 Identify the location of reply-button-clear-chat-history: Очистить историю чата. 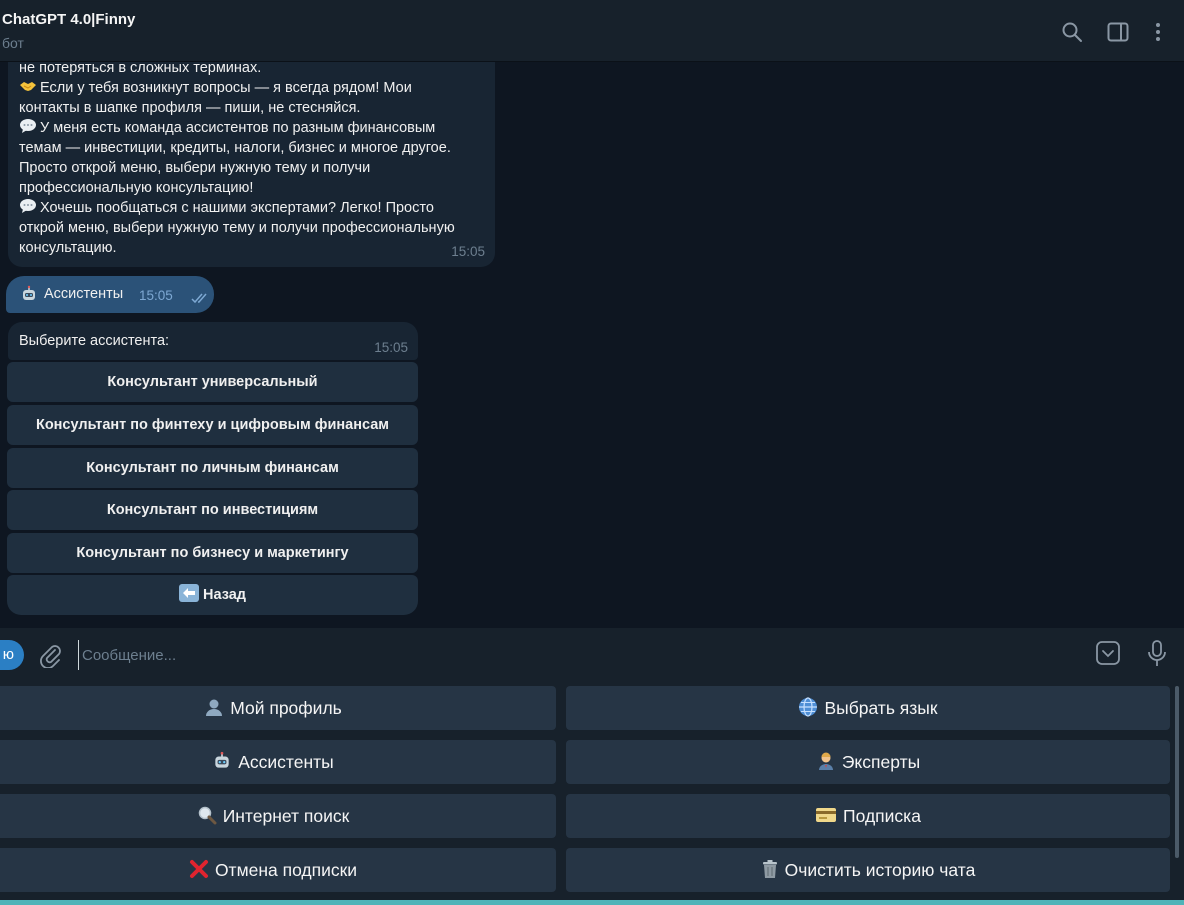
(868, 870).